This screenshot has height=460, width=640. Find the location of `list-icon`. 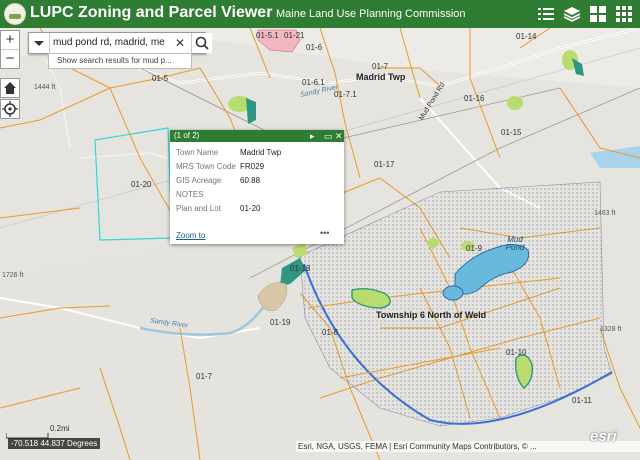

list-icon is located at coordinates (546, 14).